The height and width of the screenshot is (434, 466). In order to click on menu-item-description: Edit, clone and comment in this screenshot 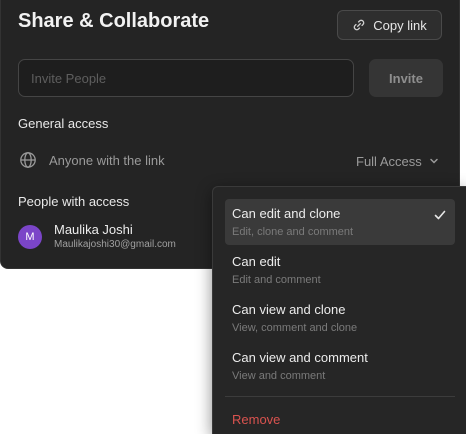, I will do `click(293, 232)`.